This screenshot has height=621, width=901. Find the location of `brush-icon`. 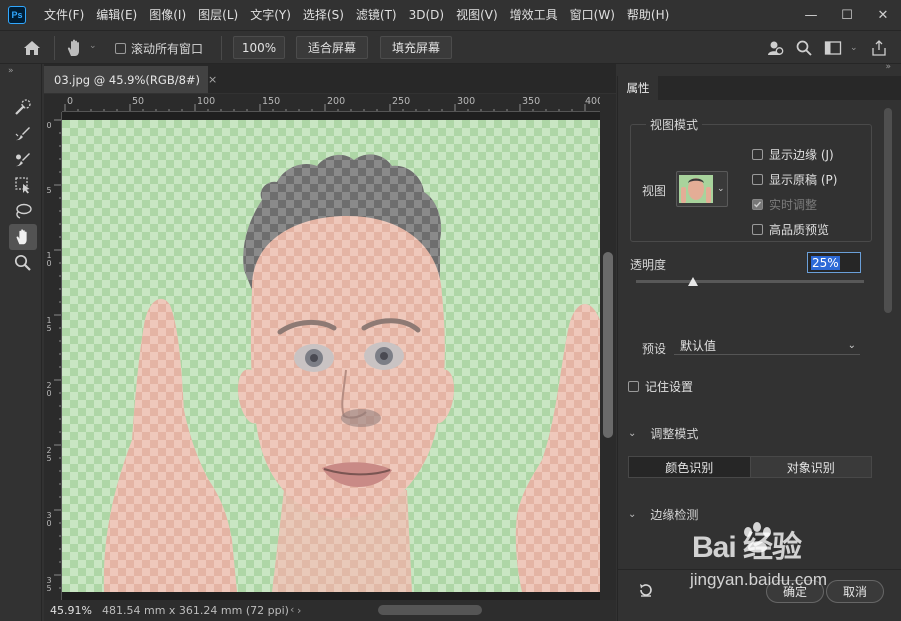

brush-icon is located at coordinates (23, 159).